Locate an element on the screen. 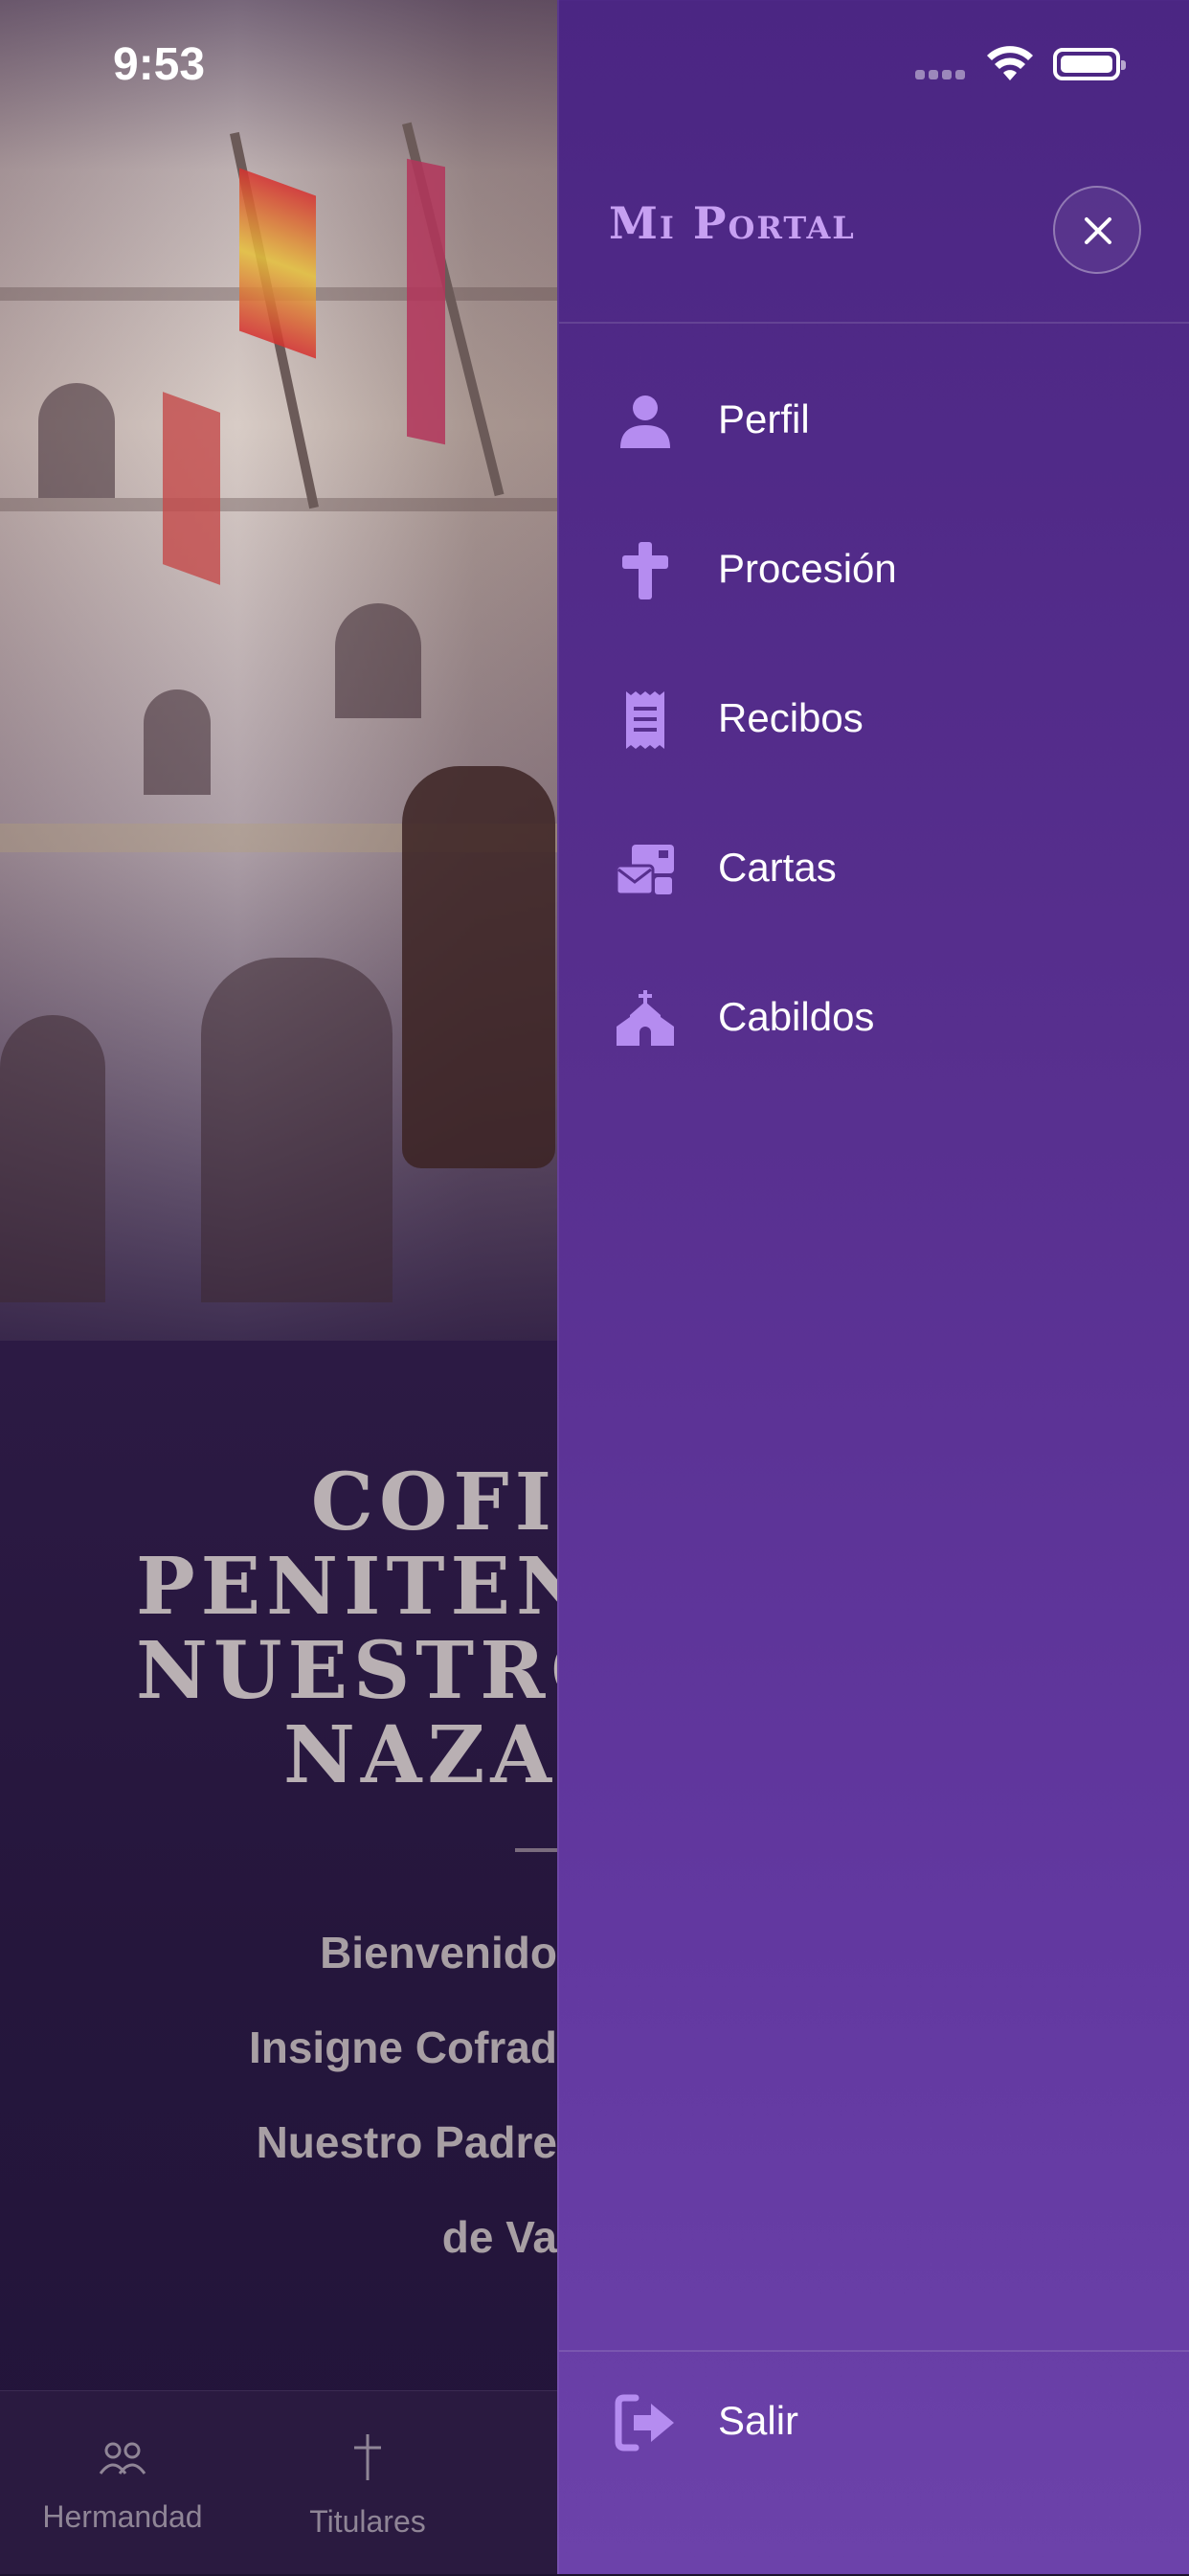  status-bar: 9:53 is located at coordinates (594, 63).